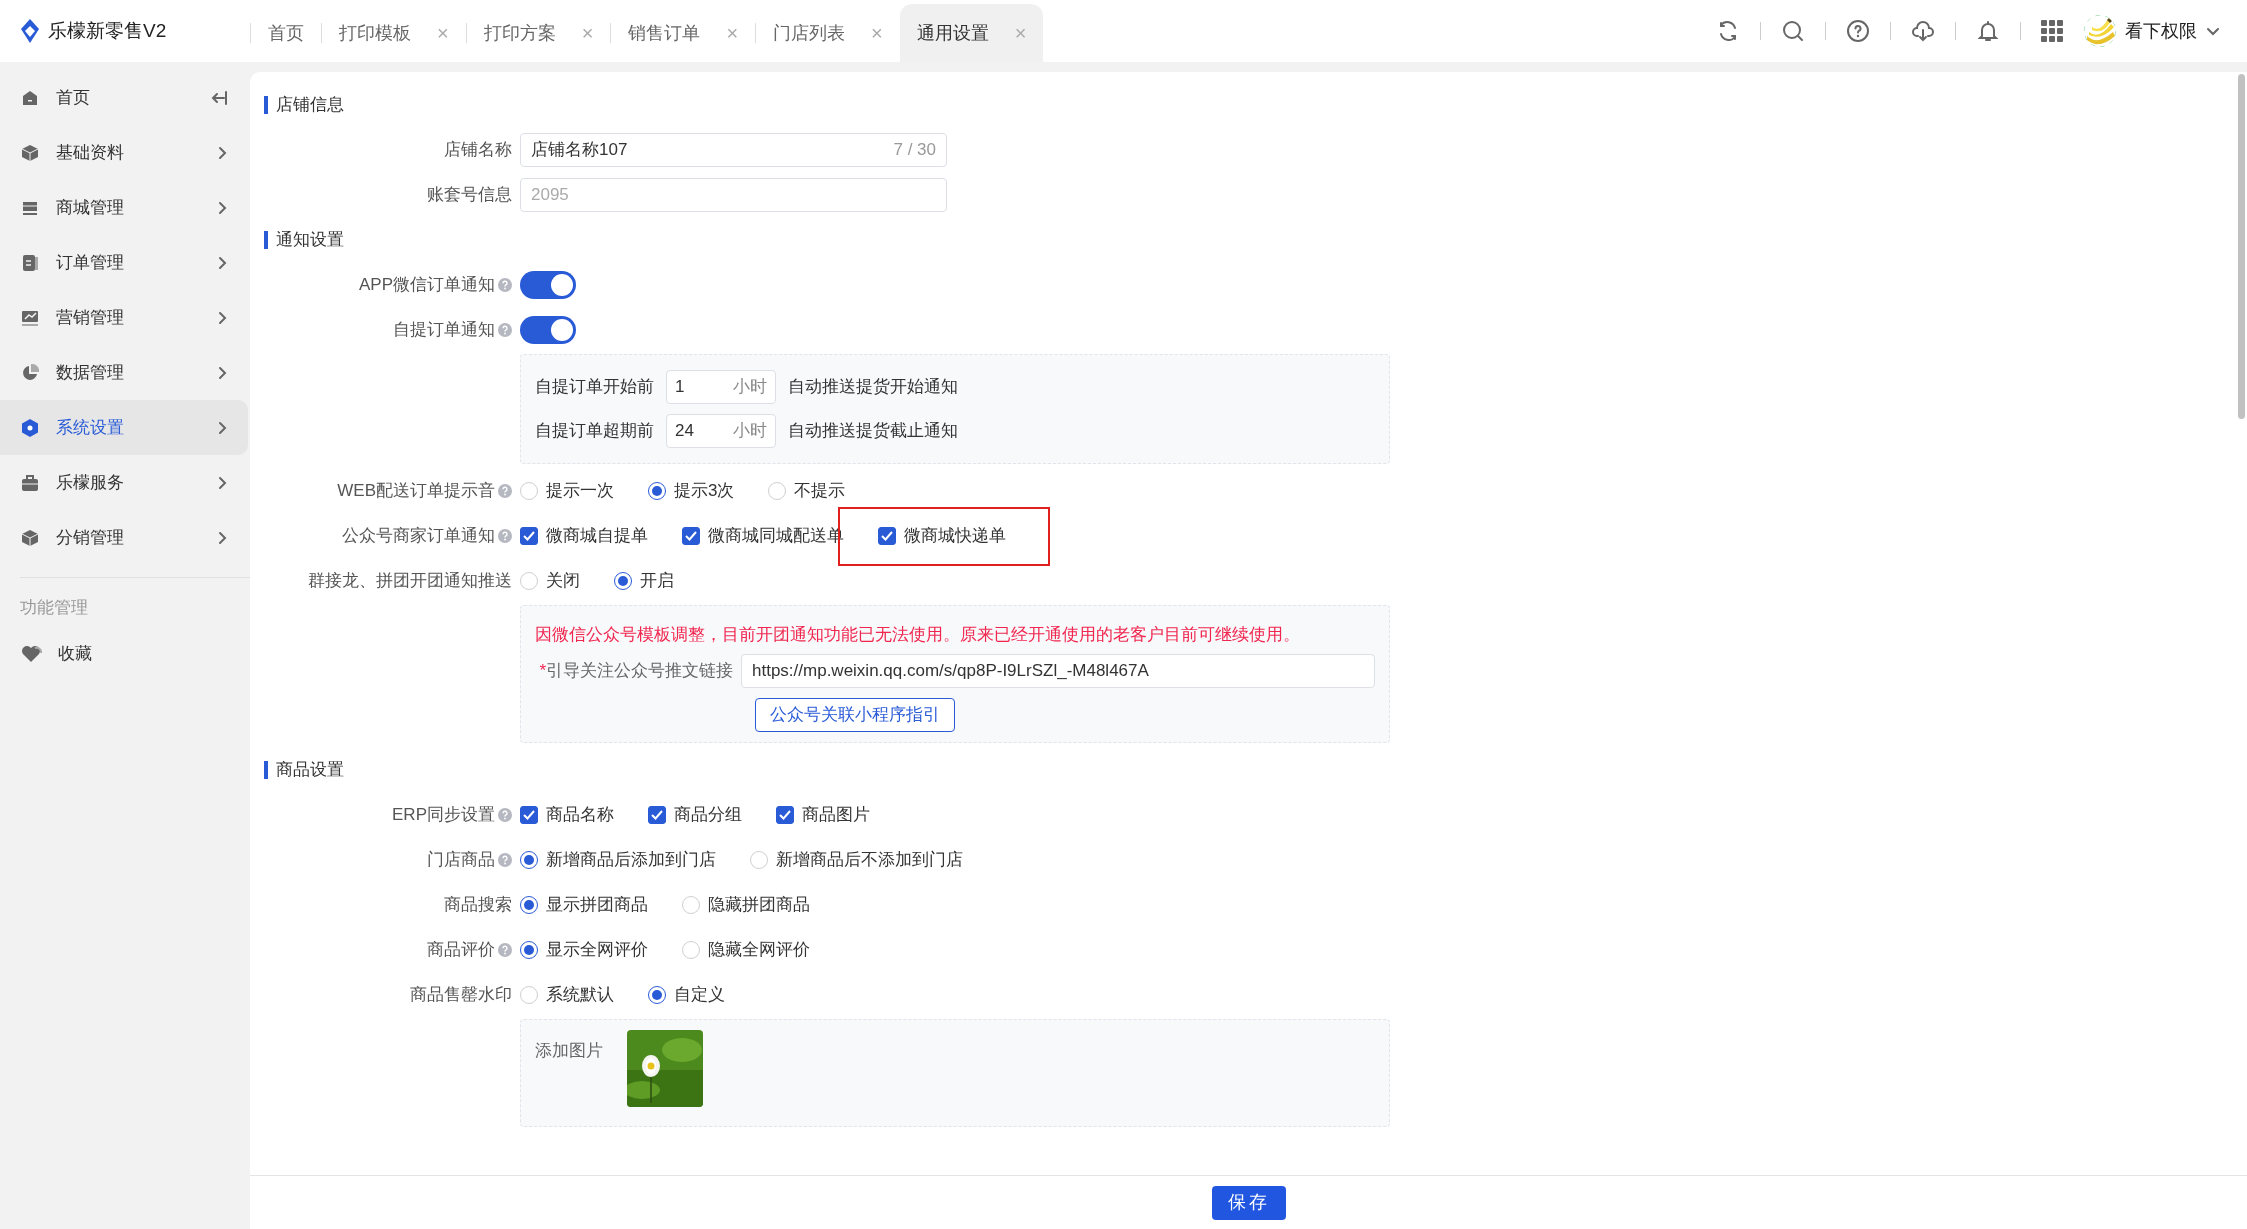  What do you see at coordinates (124, 152) in the screenshot?
I see `sidebar-item: 基础资料` at bounding box center [124, 152].